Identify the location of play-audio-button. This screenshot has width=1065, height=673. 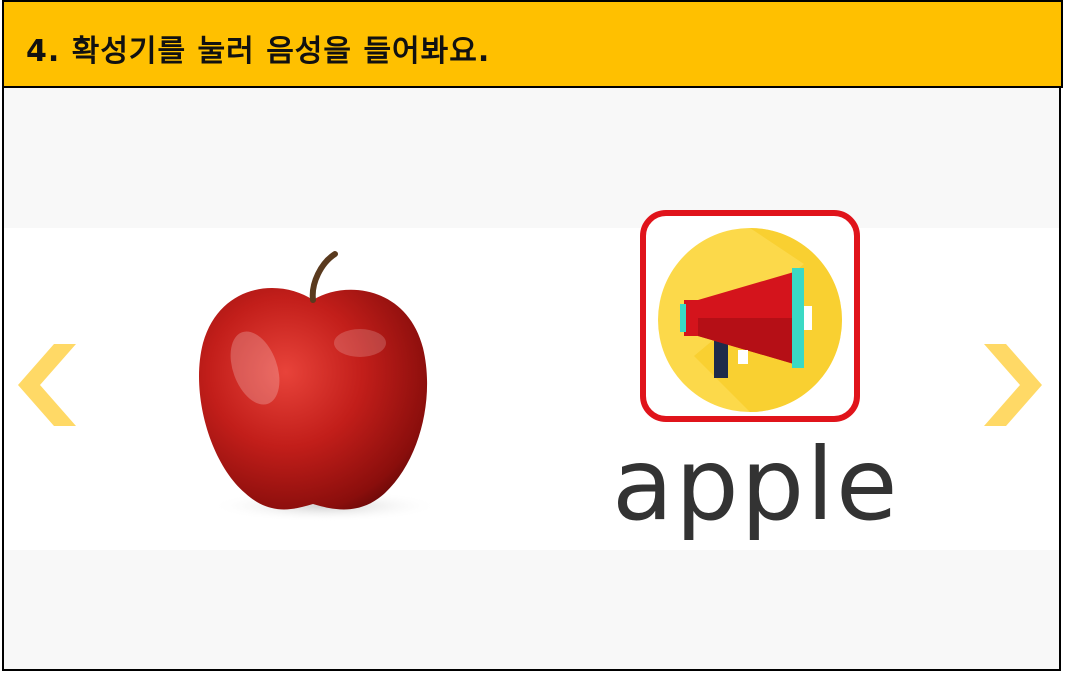
(750, 316).